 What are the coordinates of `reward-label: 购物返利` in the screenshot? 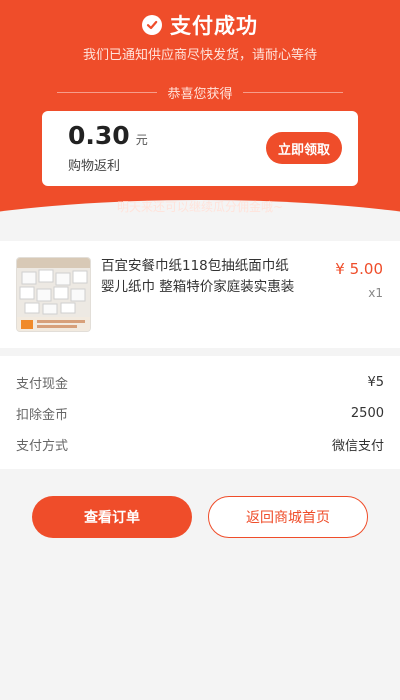 It's located at (94, 166).